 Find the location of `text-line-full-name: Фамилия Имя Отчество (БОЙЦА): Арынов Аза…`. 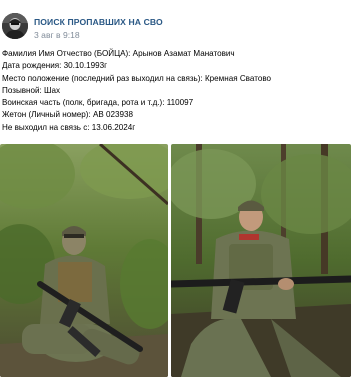

text-line-full-name: Фамилия Имя Отчество (БОЙЦА): Арынов Аза… is located at coordinates (118, 53).